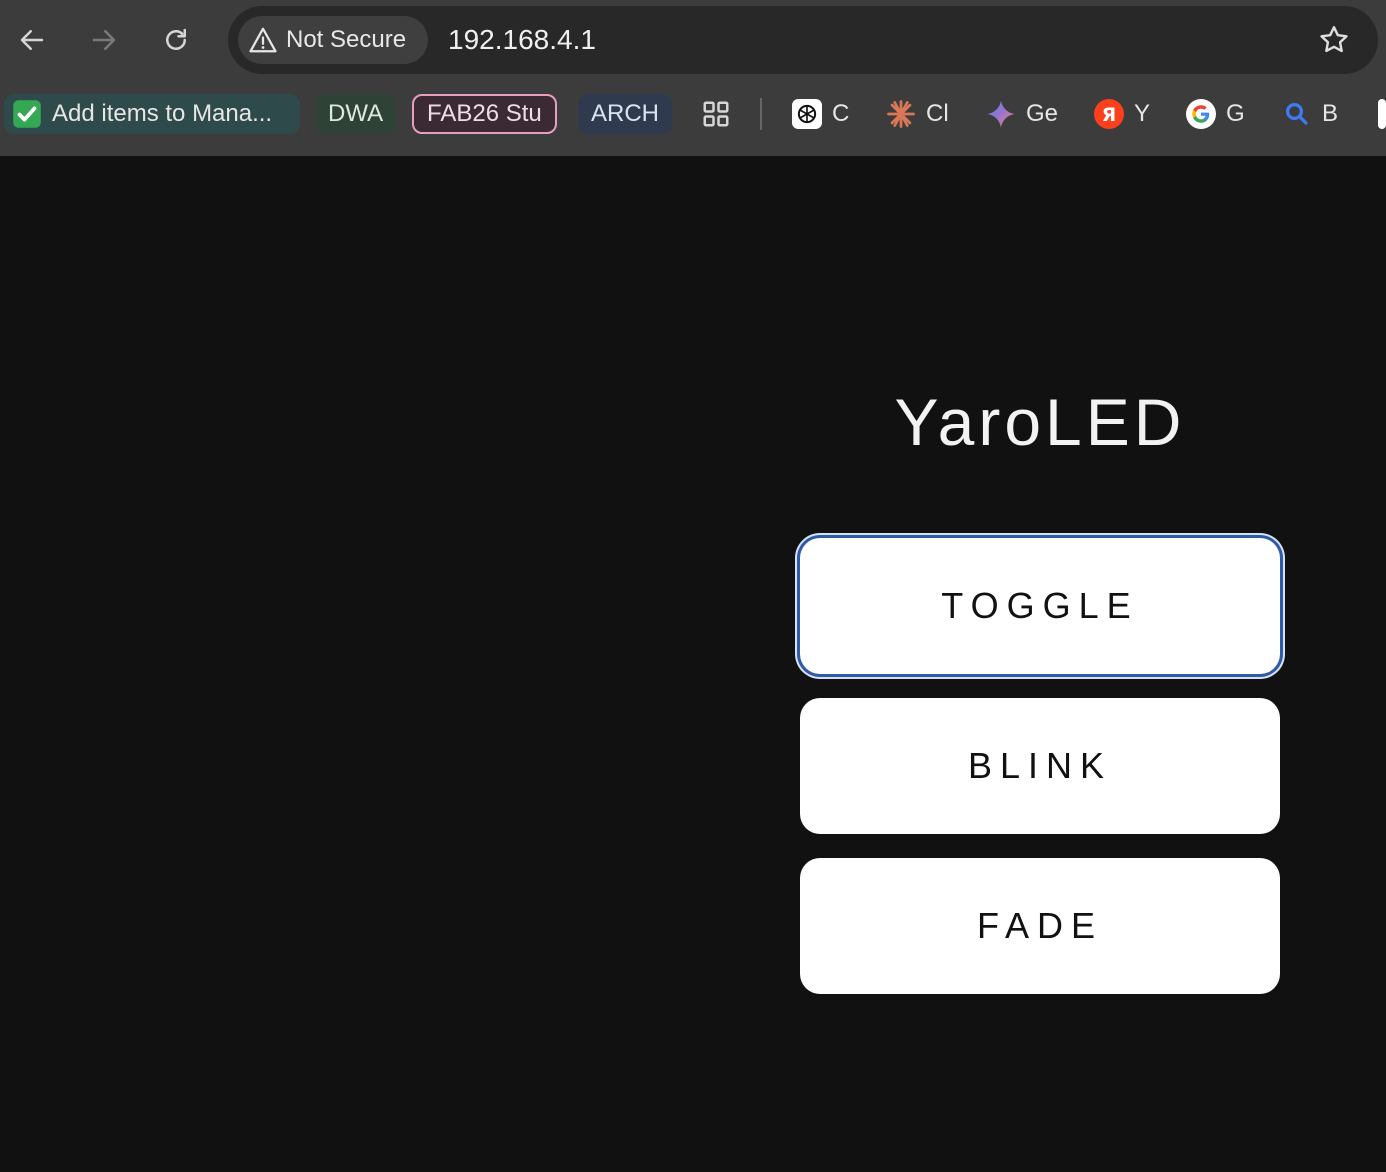 This screenshot has height=1172, width=1386. What do you see at coordinates (263, 40) in the screenshot?
I see `warning-triangle-icon` at bounding box center [263, 40].